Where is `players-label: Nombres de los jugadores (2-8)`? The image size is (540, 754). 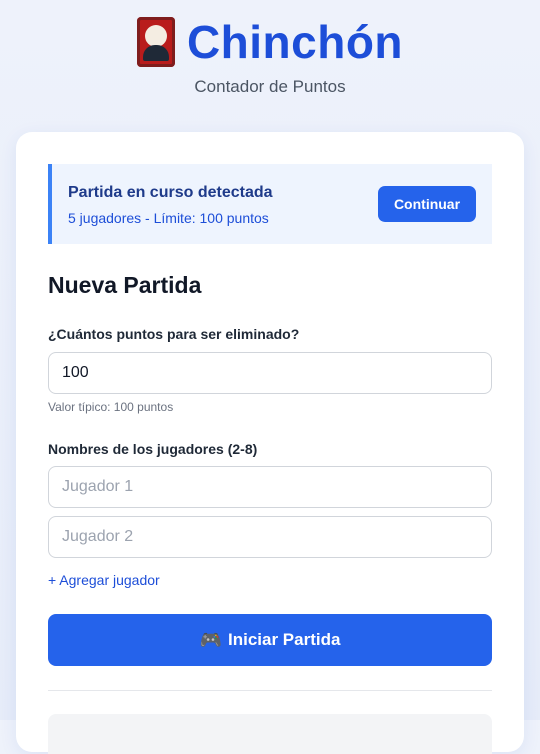
players-label: Nombres de los jugadores (2-8) is located at coordinates (153, 449).